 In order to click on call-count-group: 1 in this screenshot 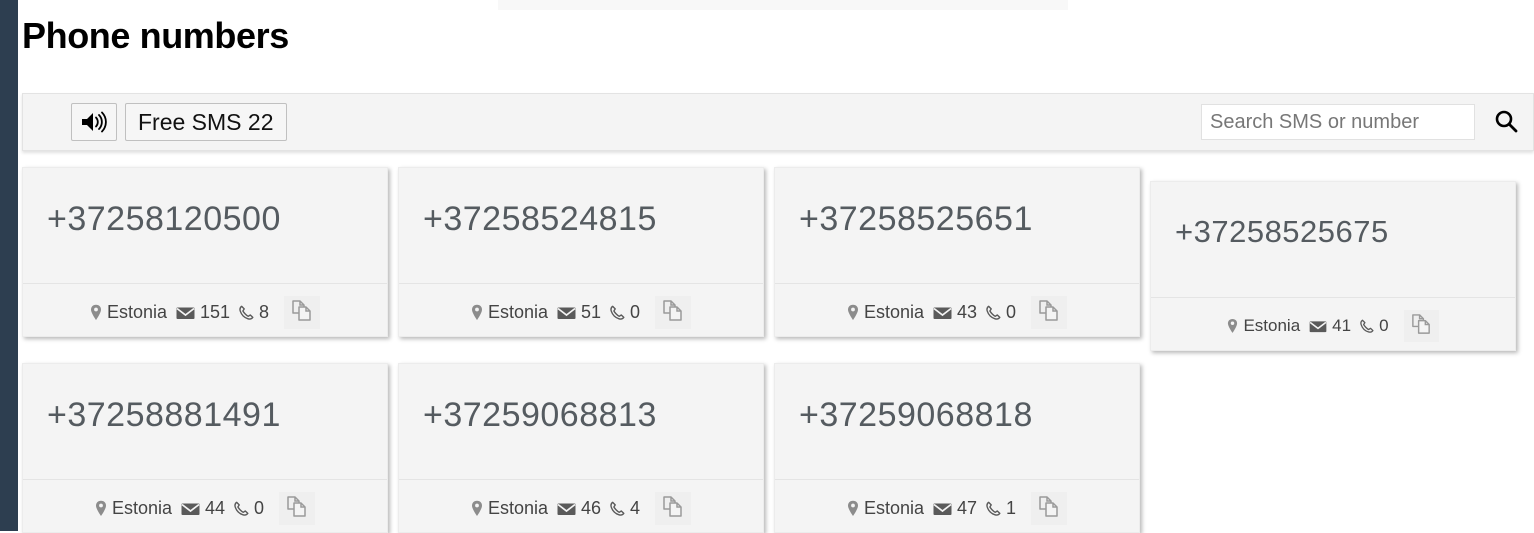, I will do `click(1001, 508)`.